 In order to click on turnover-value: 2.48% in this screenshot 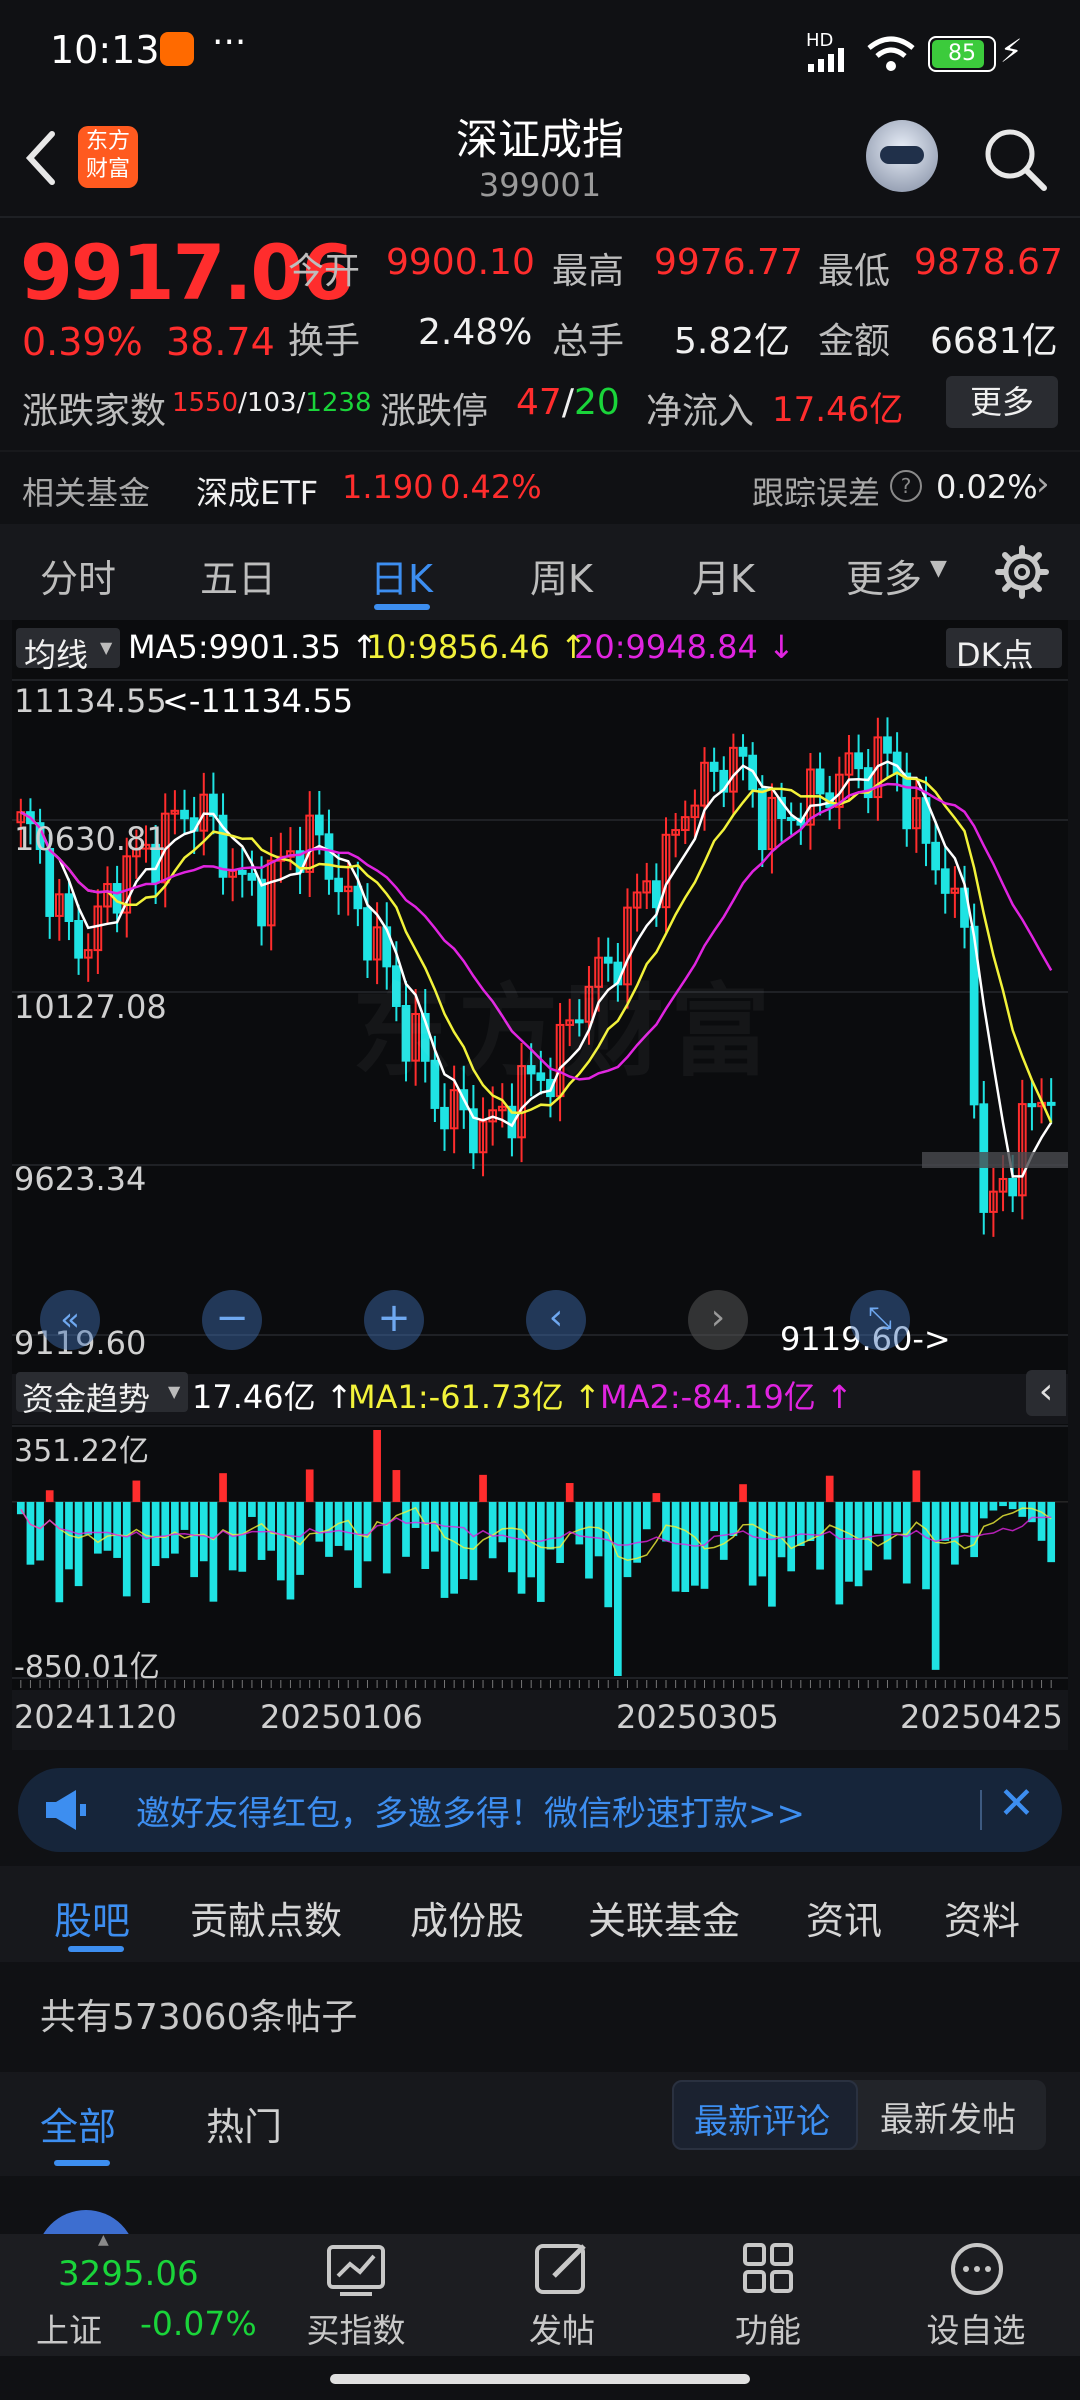, I will do `click(475, 332)`.